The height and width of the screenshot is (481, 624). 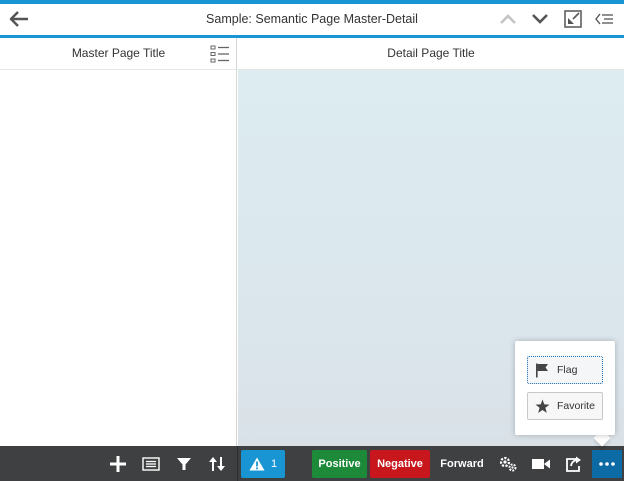 What do you see at coordinates (565, 388) in the screenshot?
I see `overflow-popover: Flag Favorite` at bounding box center [565, 388].